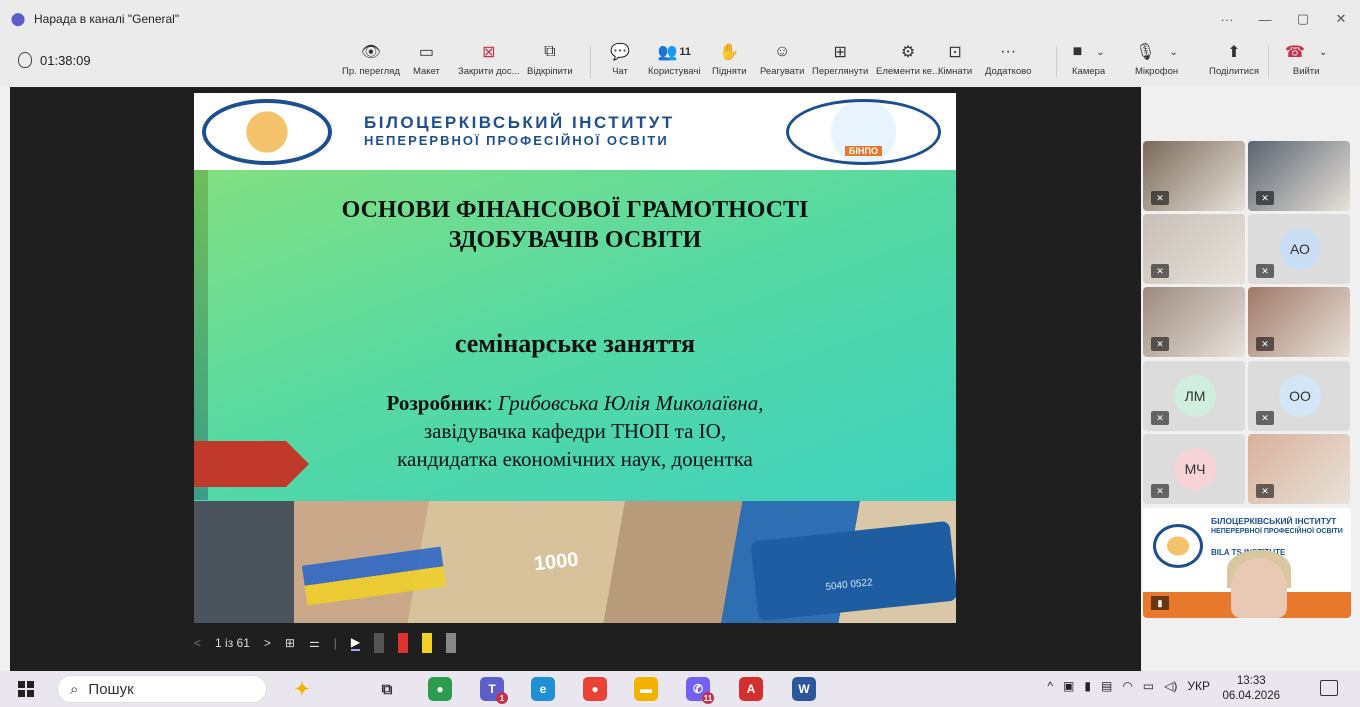  What do you see at coordinates (1106, 686) in the screenshot?
I see `display-icon: ▤` at bounding box center [1106, 686].